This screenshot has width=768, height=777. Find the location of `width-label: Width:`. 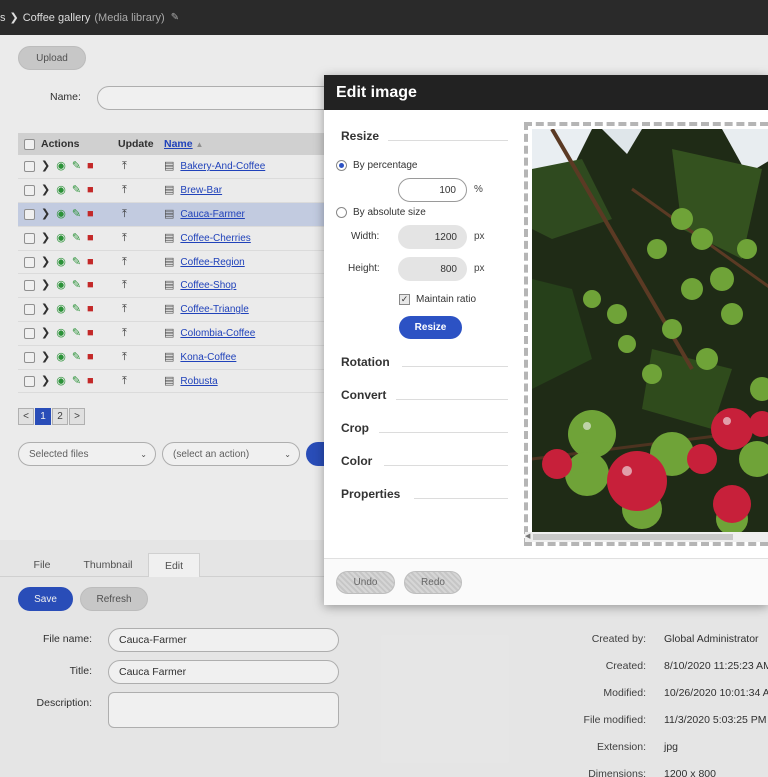

width-label: Width: is located at coordinates (365, 236).